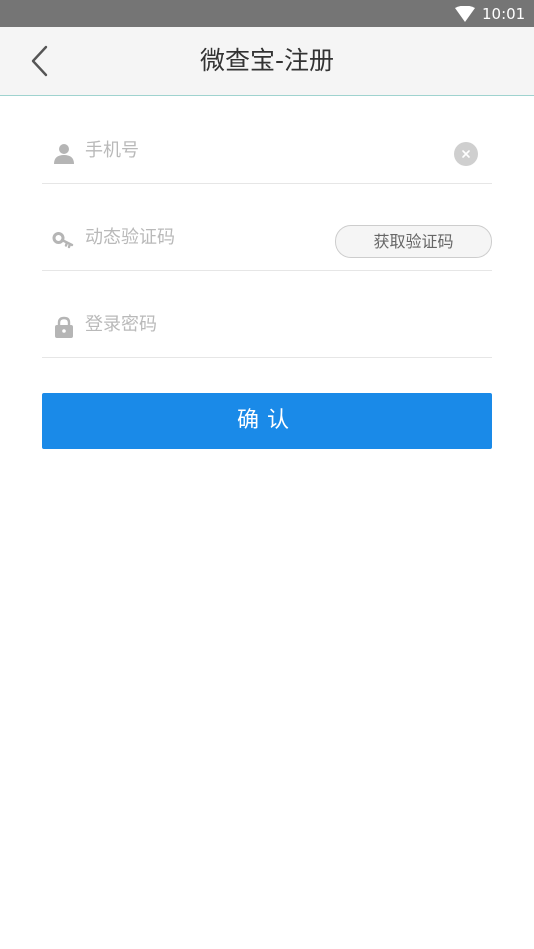 Image resolution: width=534 pixels, height=949 pixels. I want to click on clear-icon, so click(466, 154).